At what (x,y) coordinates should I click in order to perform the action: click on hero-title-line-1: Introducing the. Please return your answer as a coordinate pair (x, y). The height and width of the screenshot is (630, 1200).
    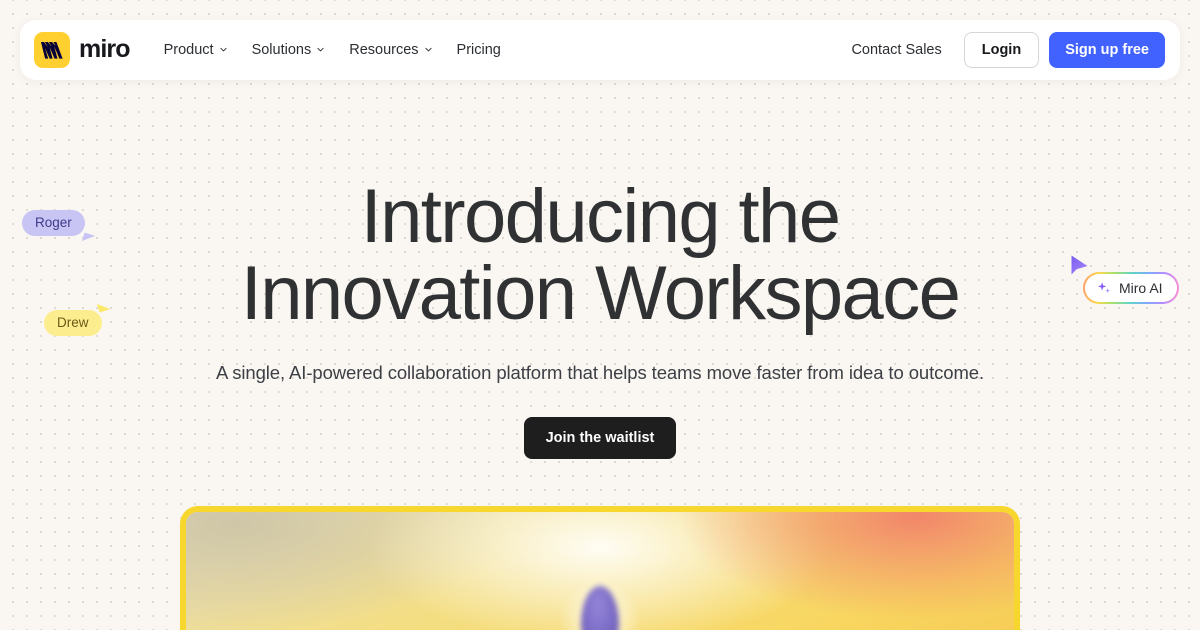
    Looking at the image, I should click on (600, 216).